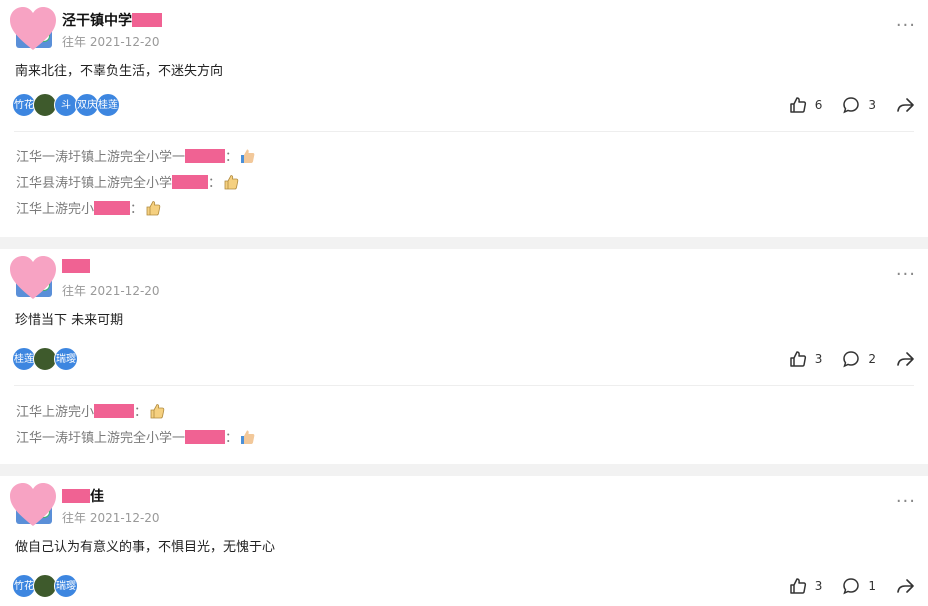 The image size is (928, 606). I want to click on comment-item: 江华县涛圩镇上游完全小学：, so click(136, 187).